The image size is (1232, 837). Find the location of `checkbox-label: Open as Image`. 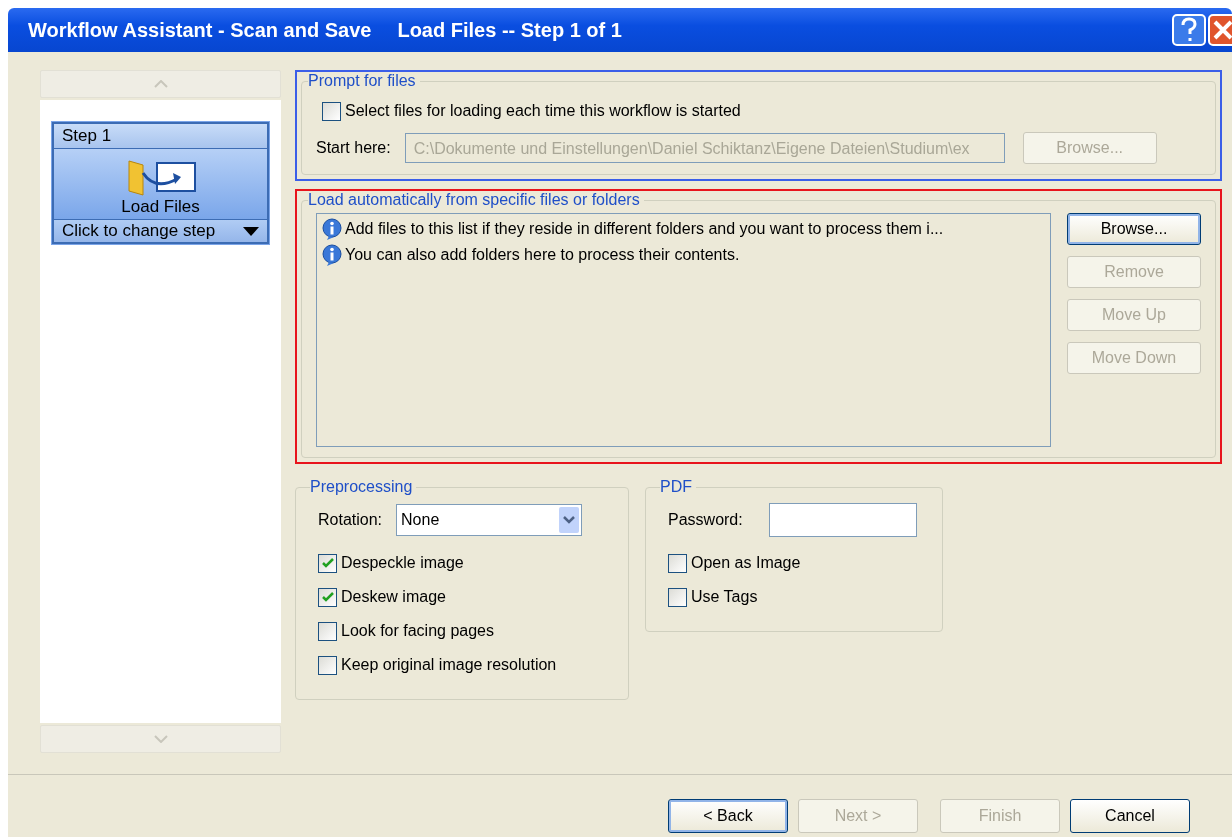

checkbox-label: Open as Image is located at coordinates (746, 563).